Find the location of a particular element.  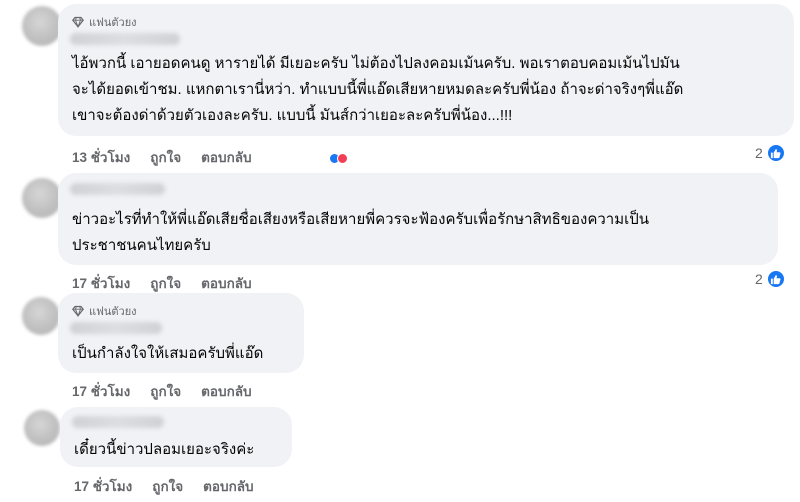

reaction-icons is located at coordinates (338, 158).